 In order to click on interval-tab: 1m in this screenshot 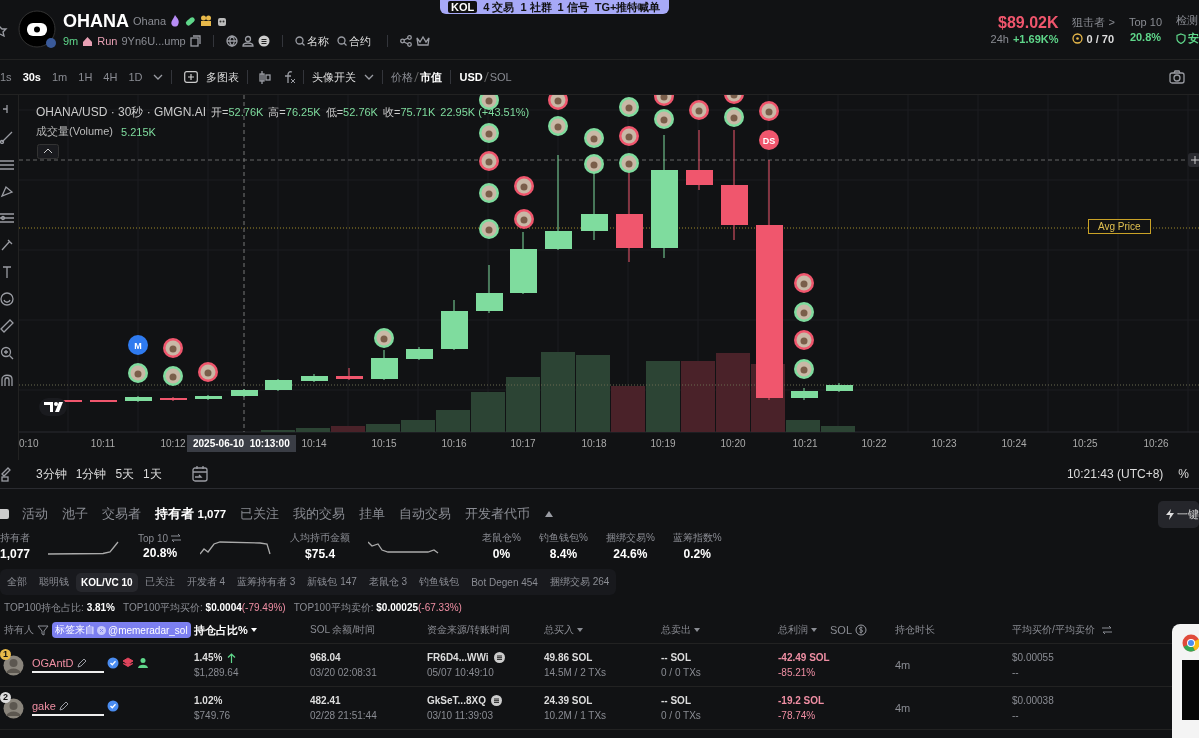, I will do `click(60, 77)`.